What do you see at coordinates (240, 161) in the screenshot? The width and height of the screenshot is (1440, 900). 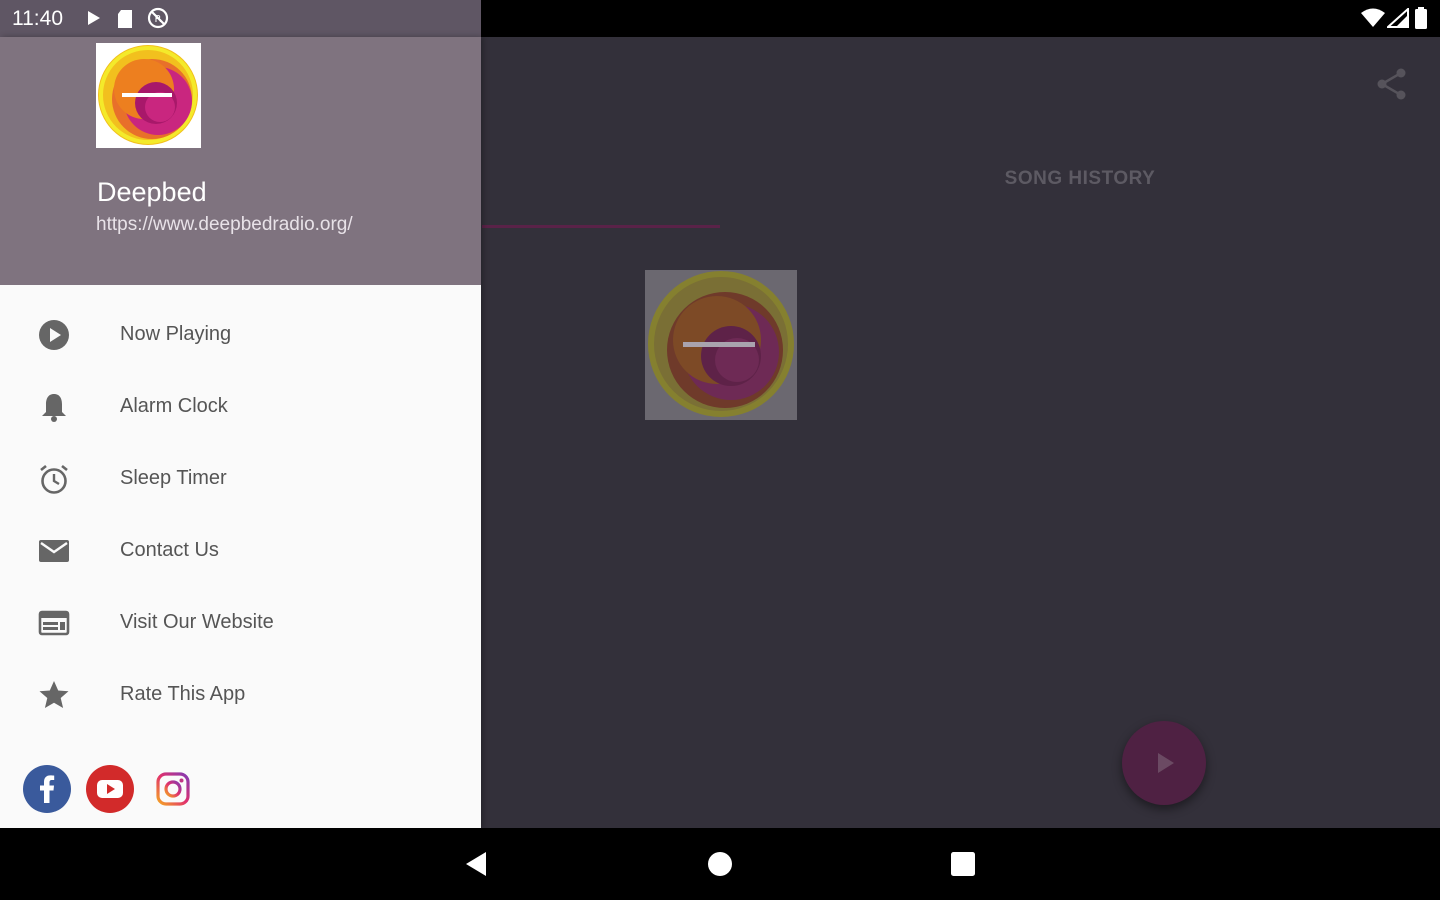 I see `drawer-header: Deepbed https://www.deepbedradio.org/` at bounding box center [240, 161].